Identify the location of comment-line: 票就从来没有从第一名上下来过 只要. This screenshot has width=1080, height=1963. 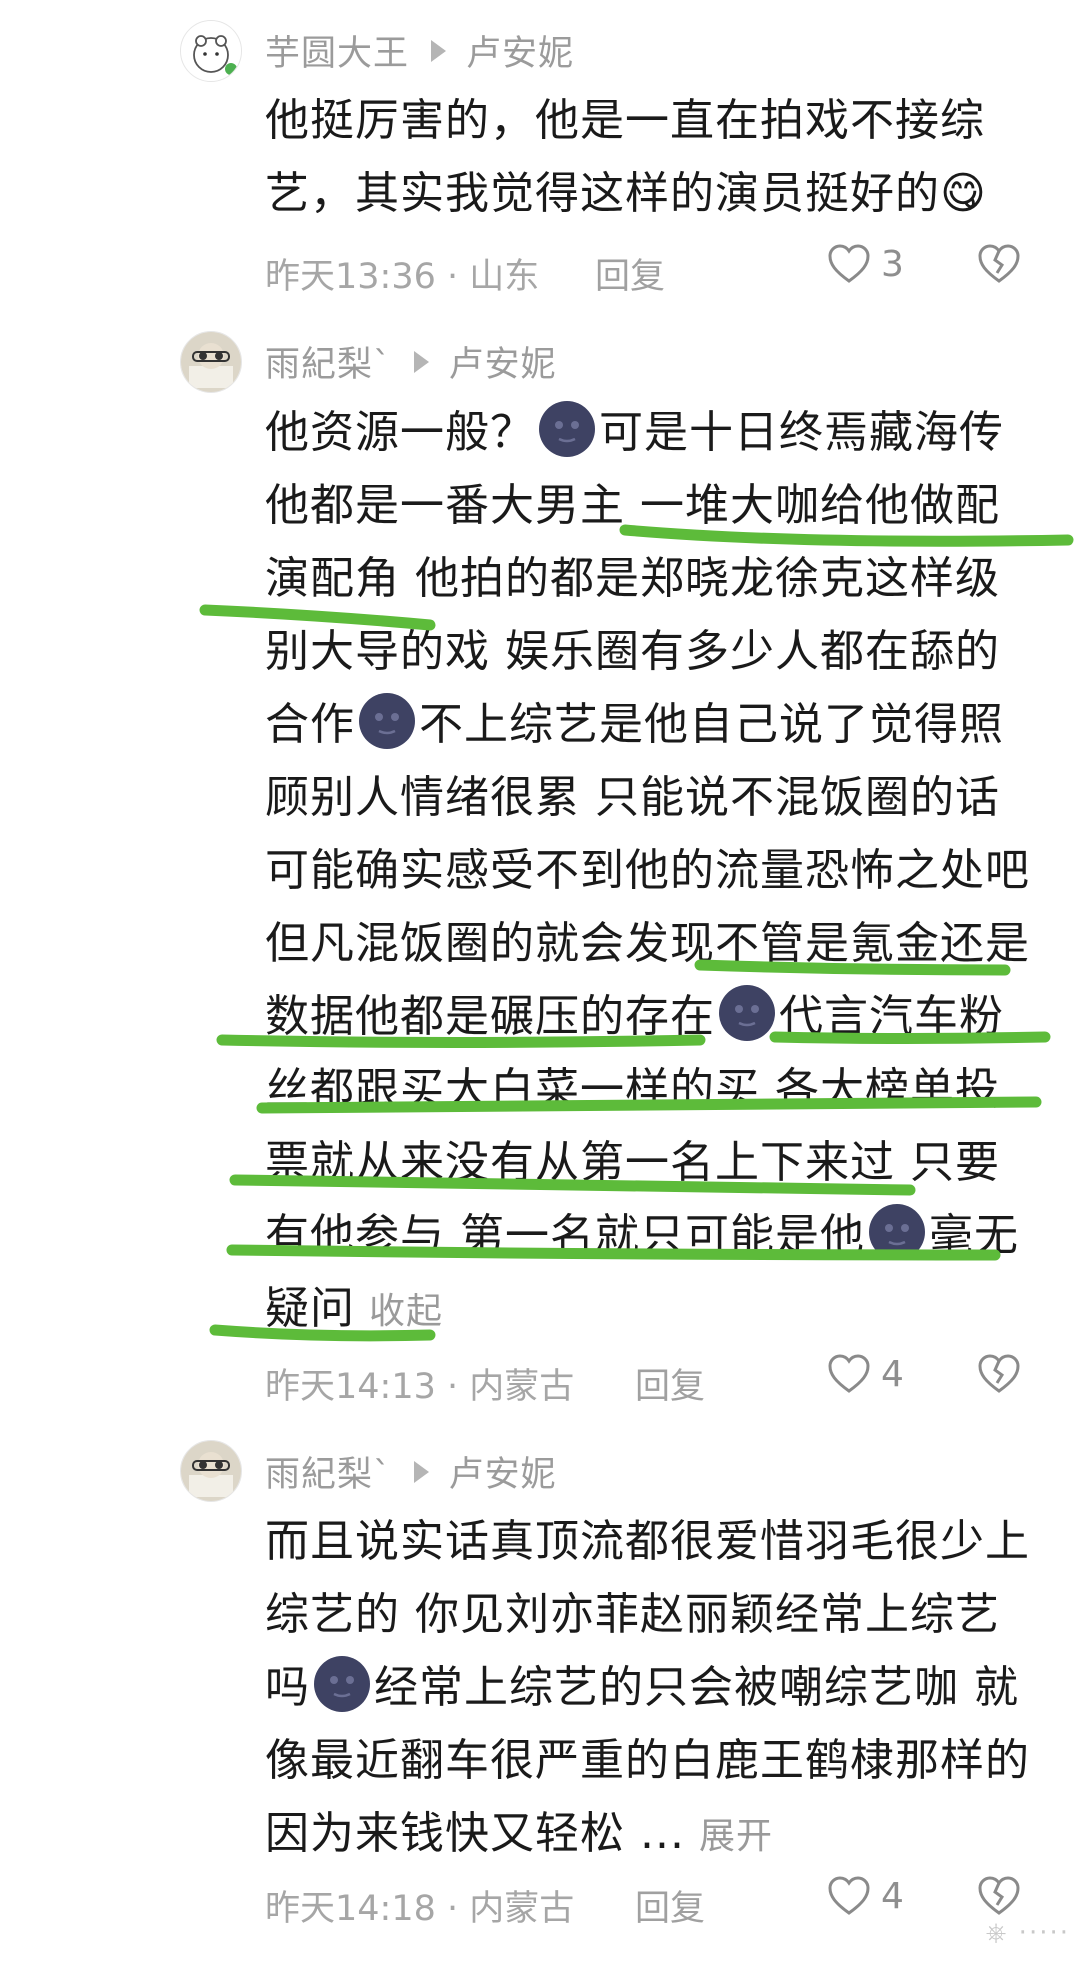
(632, 1162).